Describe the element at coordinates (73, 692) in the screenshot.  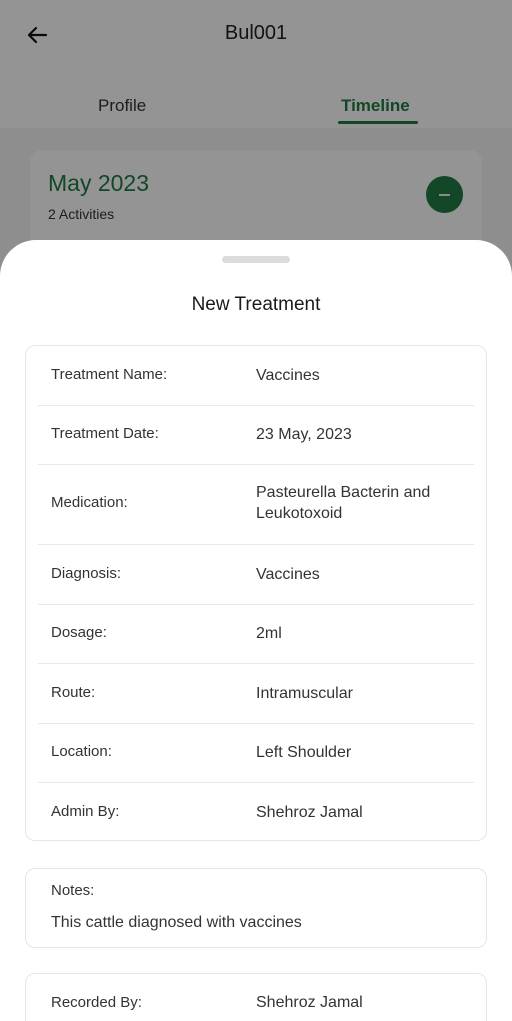
I see `detail-label: Route:` at that location.